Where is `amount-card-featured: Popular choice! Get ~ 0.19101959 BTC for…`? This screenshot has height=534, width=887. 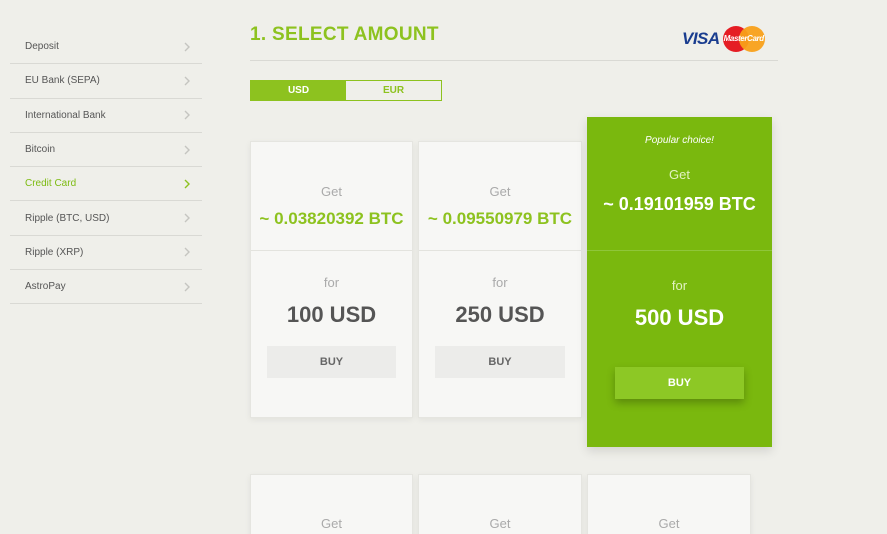 amount-card-featured: Popular choice! Get ~ 0.19101959 BTC for… is located at coordinates (679, 282).